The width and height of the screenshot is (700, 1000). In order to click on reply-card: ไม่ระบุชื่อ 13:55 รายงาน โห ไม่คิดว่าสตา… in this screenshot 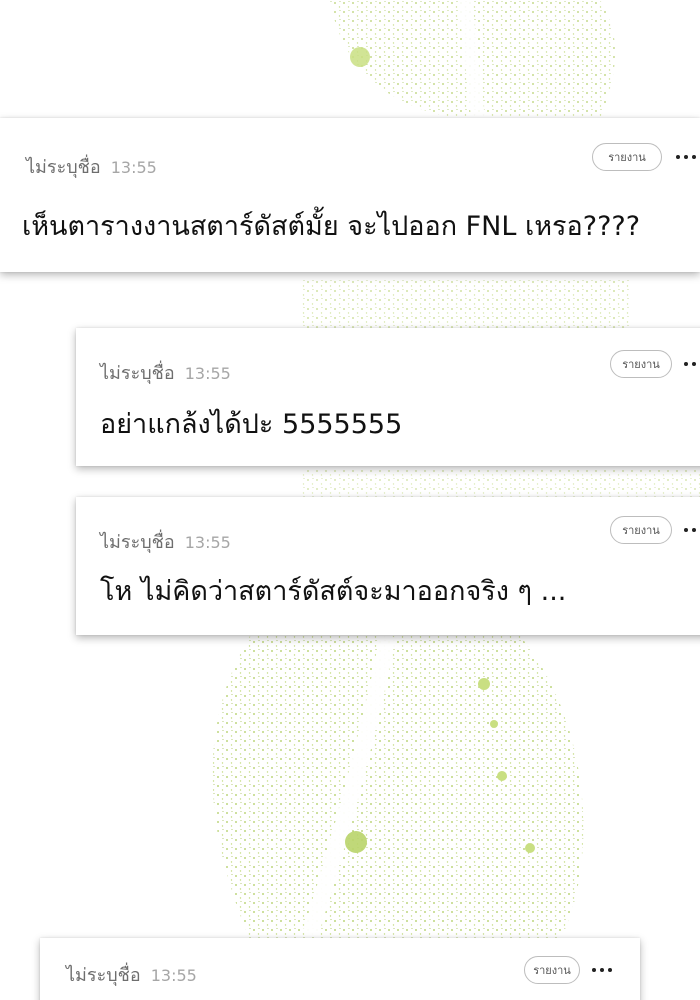, I will do `click(388, 566)`.